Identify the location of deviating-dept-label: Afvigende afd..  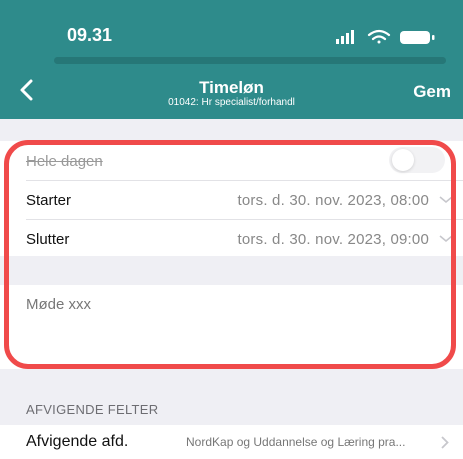
(77, 441).